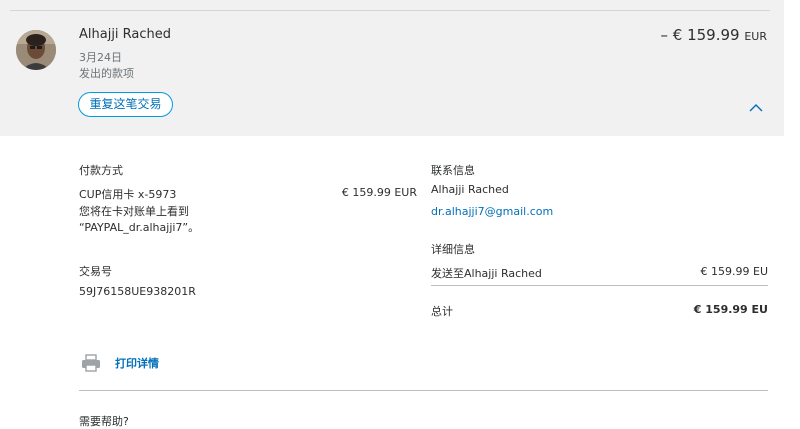 The image size is (800, 429). I want to click on help-heading: 需要帮助?, so click(104, 421).